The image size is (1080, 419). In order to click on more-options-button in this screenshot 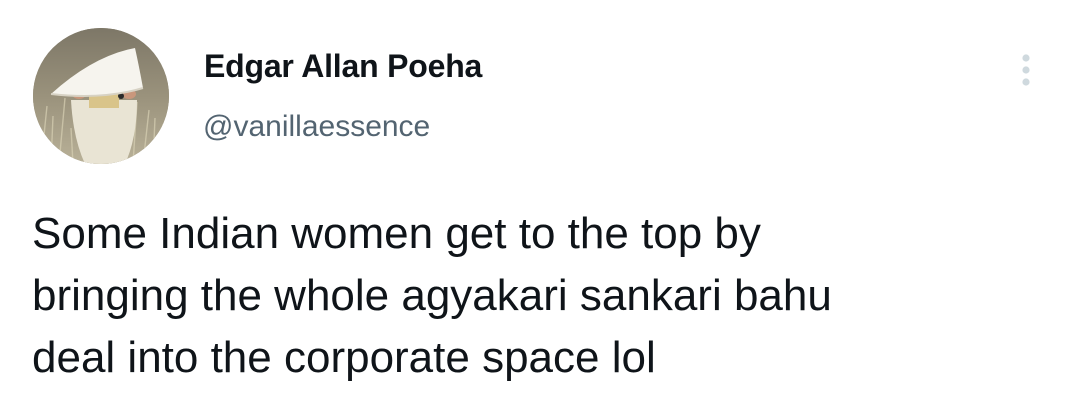, I will do `click(1026, 70)`.